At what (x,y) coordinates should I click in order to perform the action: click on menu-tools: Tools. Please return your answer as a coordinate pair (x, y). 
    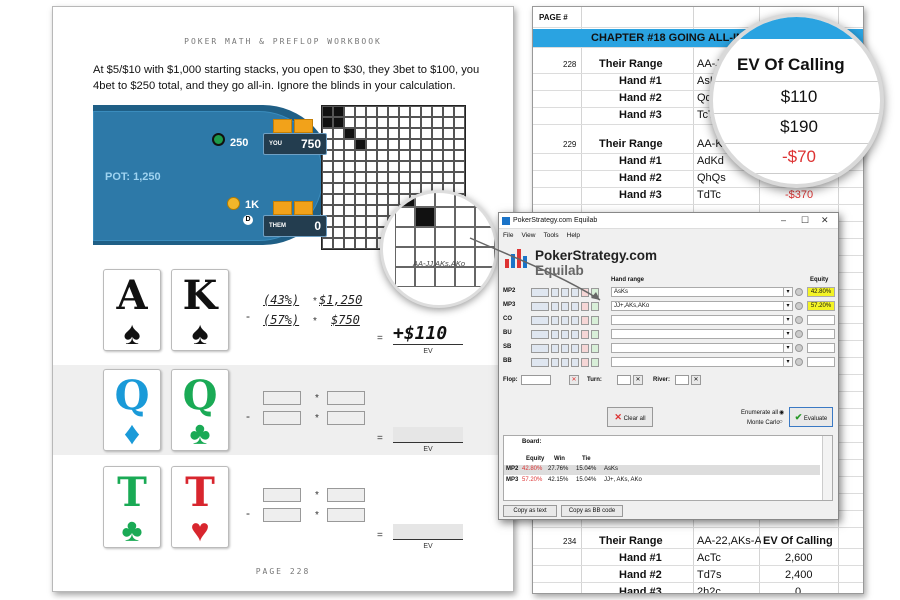
    Looking at the image, I should click on (550, 235).